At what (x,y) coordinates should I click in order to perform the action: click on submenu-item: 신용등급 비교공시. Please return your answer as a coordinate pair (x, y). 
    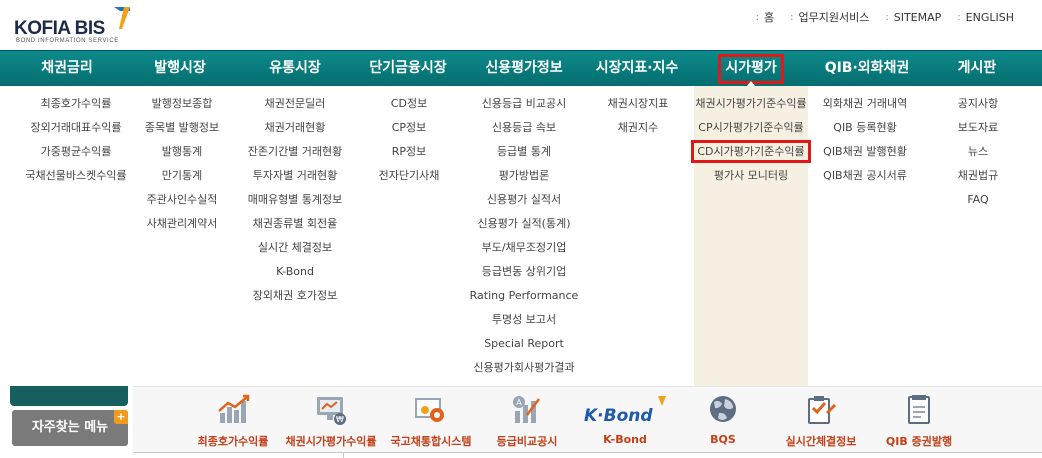
    Looking at the image, I should click on (524, 104).